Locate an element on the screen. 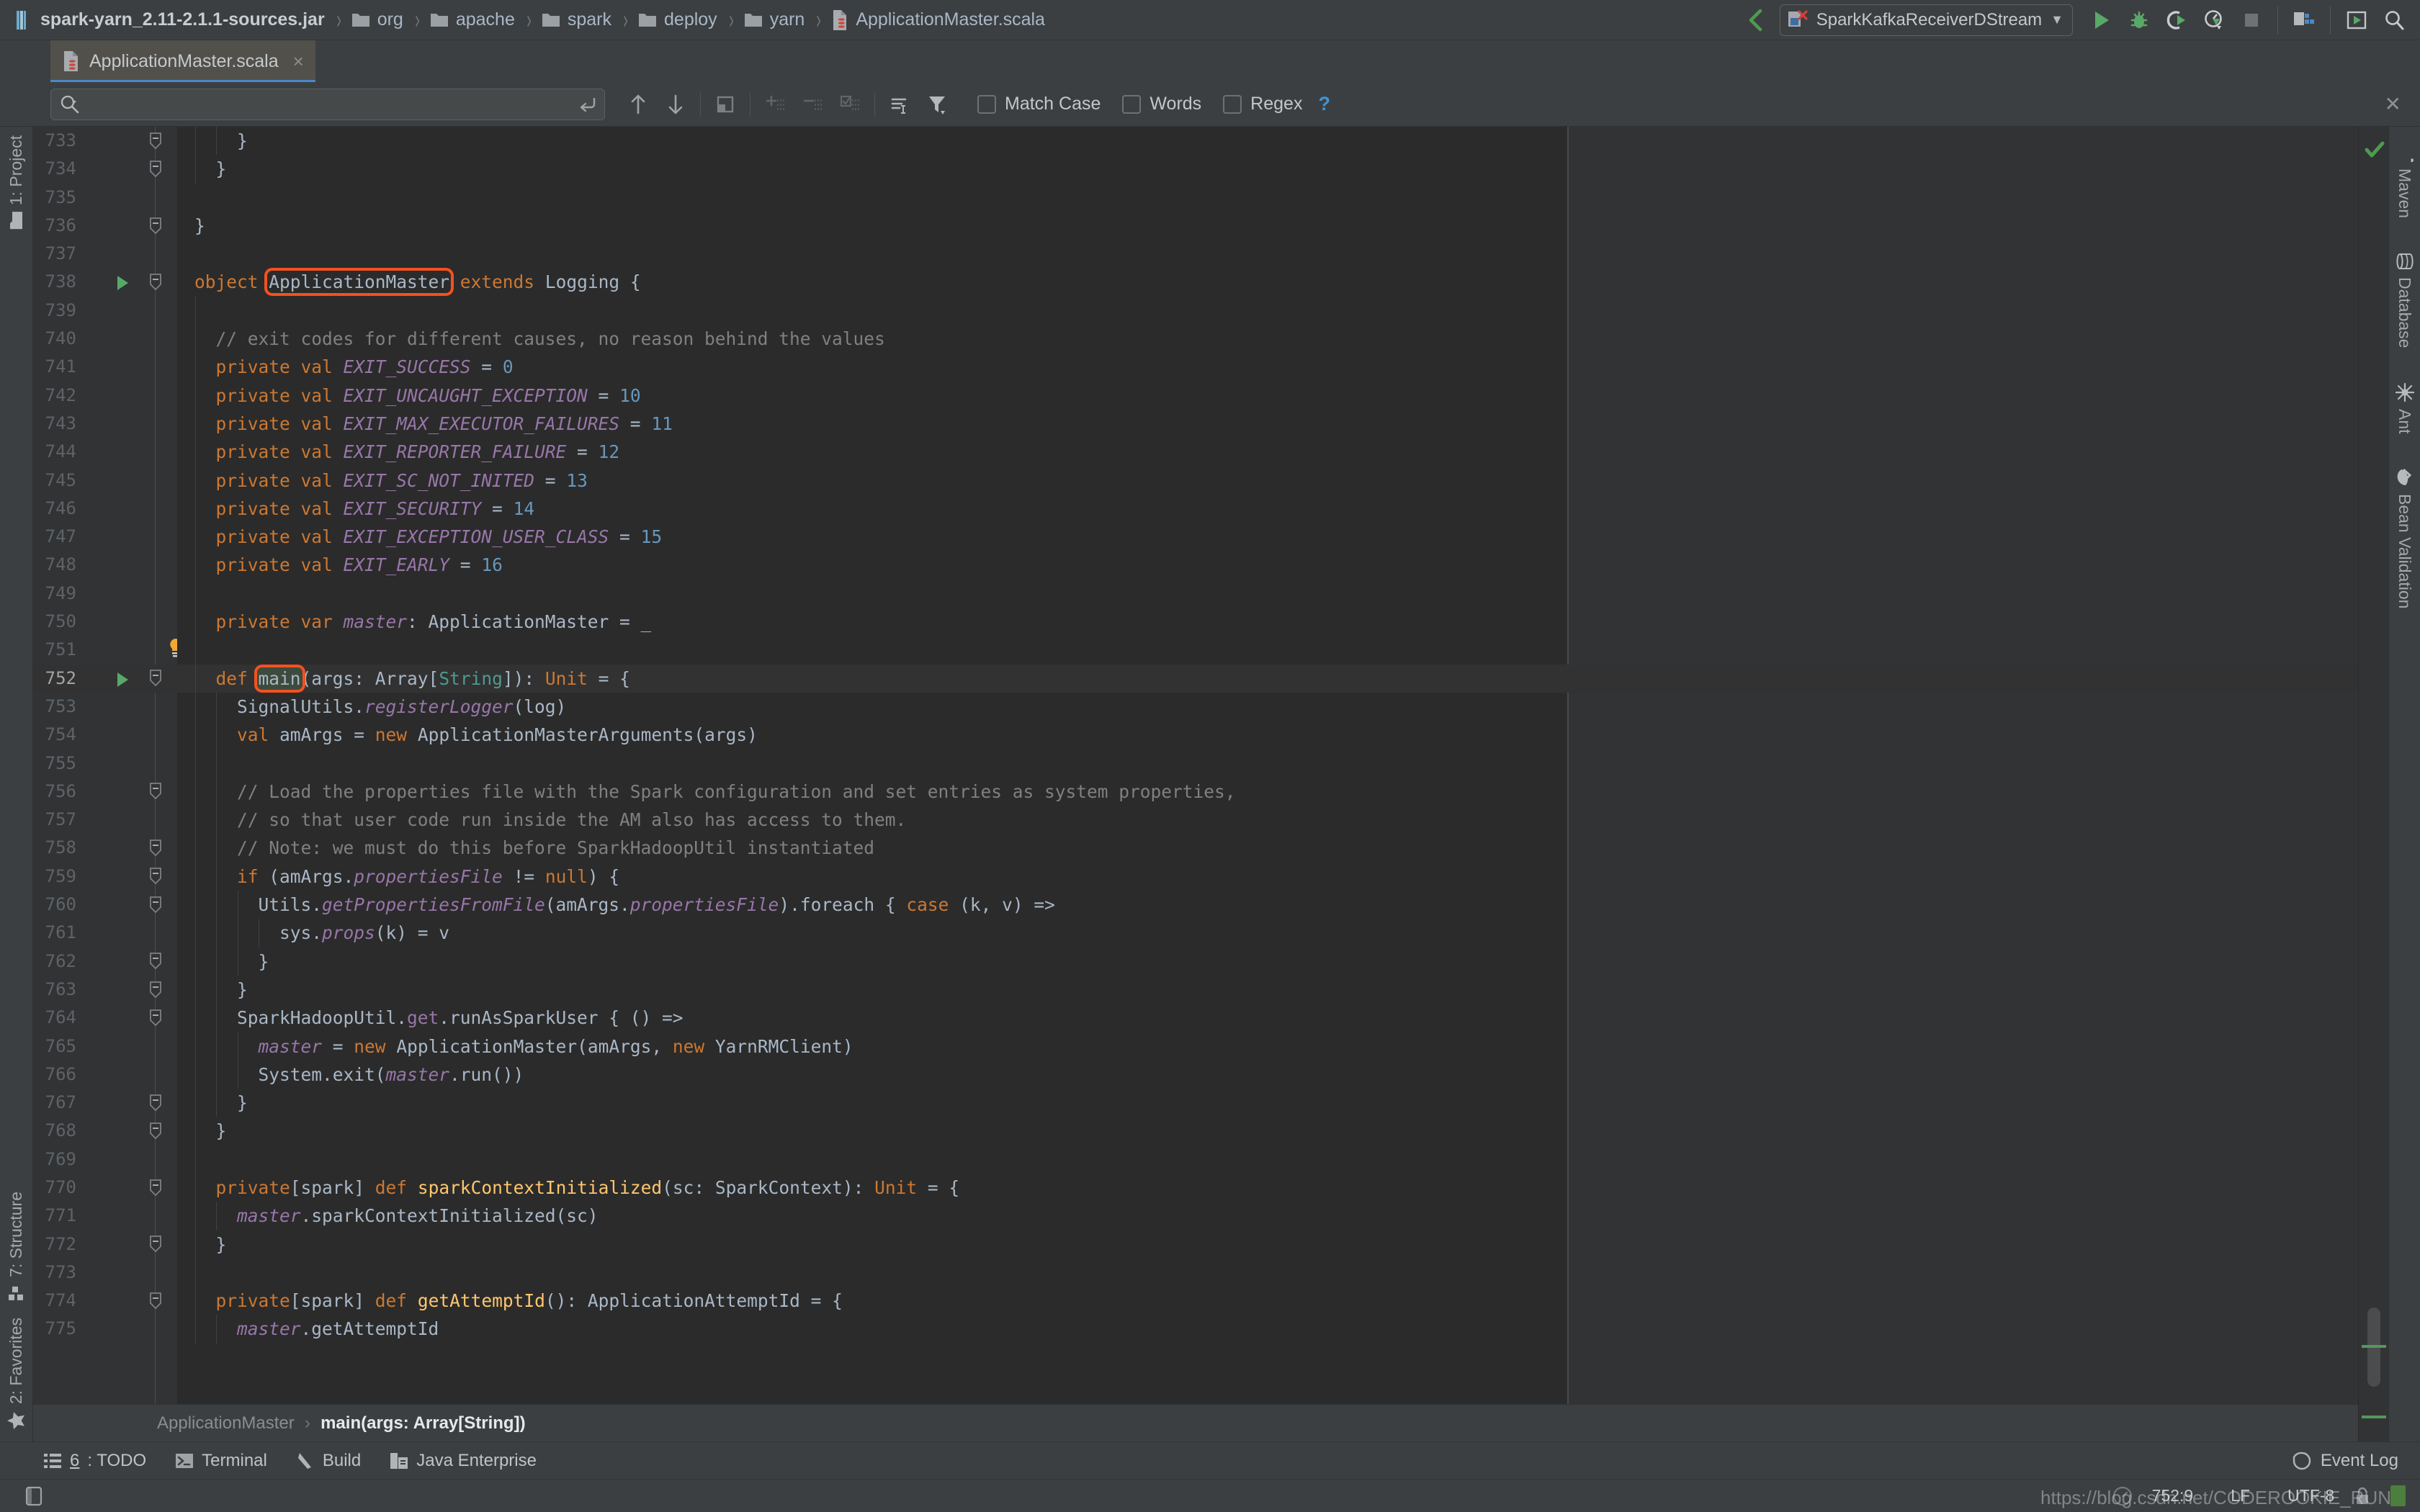 The width and height of the screenshot is (2420, 1512). gutter-line: 751 is located at coordinates (107, 650).